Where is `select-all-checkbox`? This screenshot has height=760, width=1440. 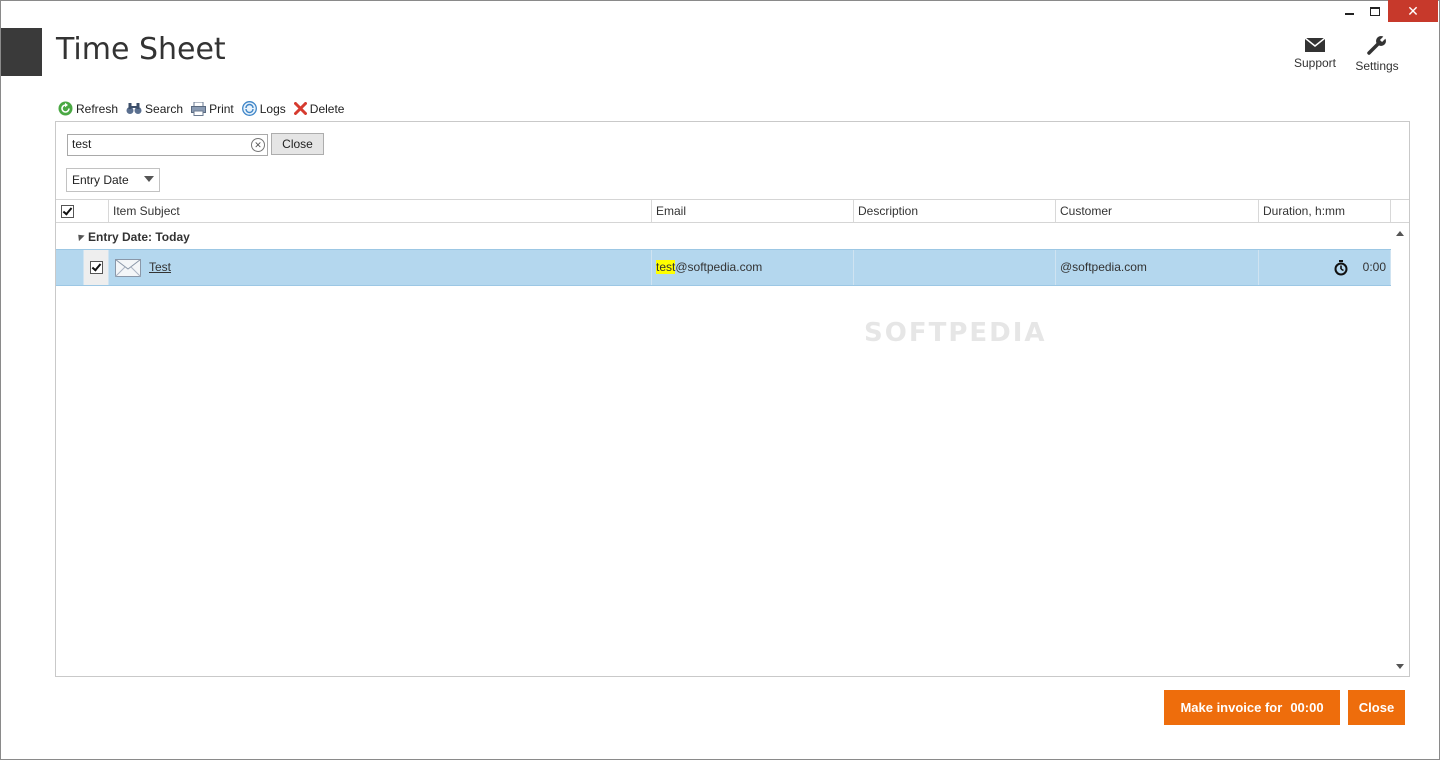 select-all-checkbox is located at coordinates (67, 212).